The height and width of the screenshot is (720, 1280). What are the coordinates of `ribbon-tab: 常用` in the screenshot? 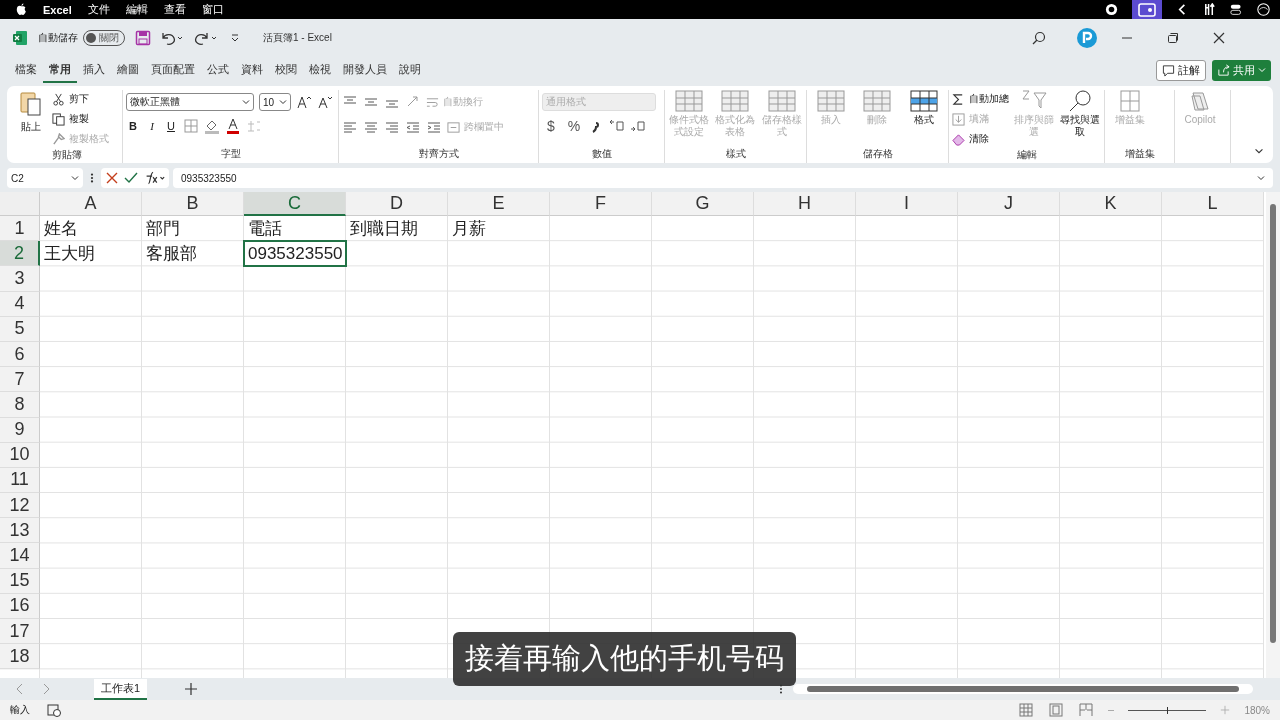 It's located at (60, 70).